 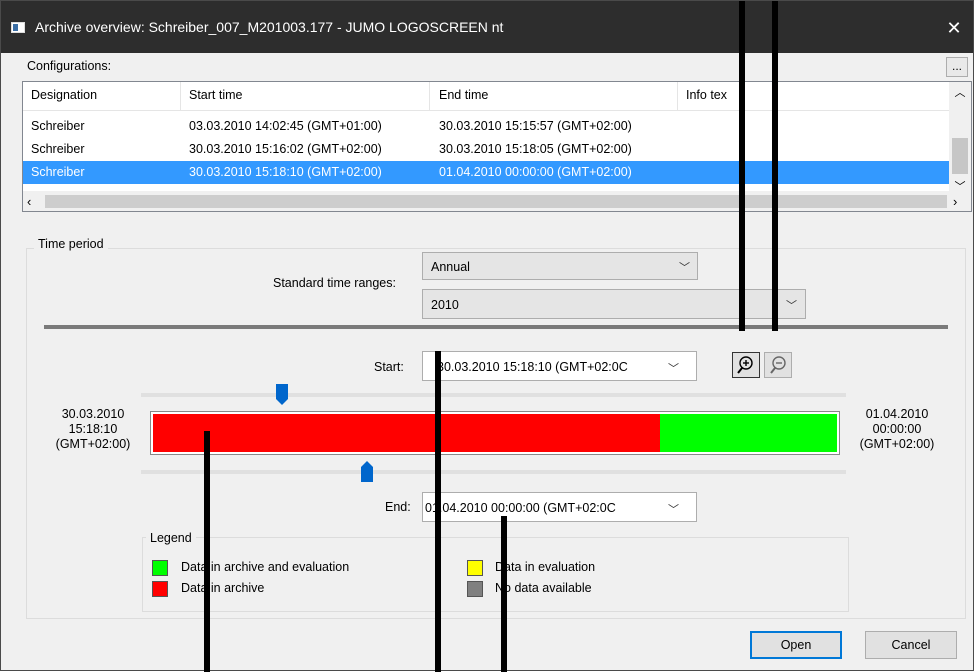 I want to click on column-header-end-time: End time, so click(x=463, y=95).